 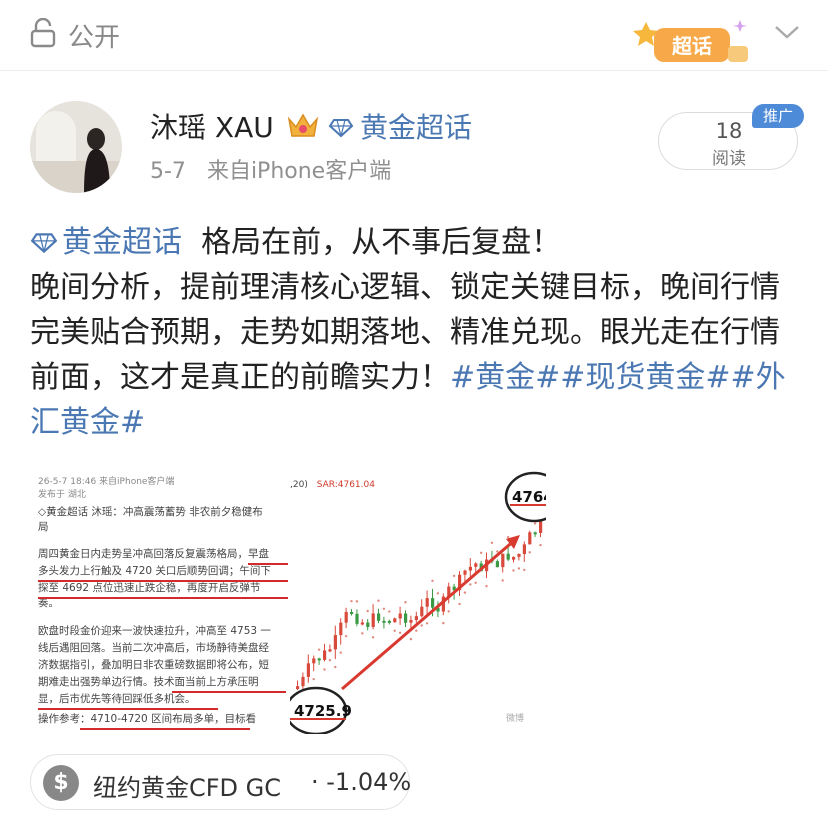 I want to click on doc-location: 发布于 湖北, so click(x=62, y=495).